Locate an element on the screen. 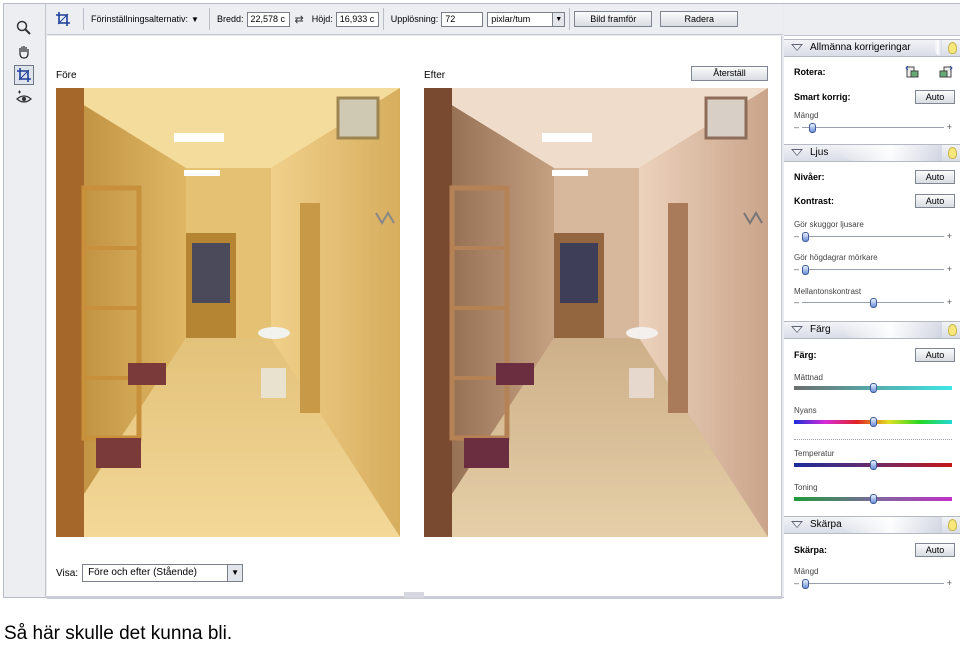 The width and height of the screenshot is (960, 645). rotate-left-icon is located at coordinates (912, 72).